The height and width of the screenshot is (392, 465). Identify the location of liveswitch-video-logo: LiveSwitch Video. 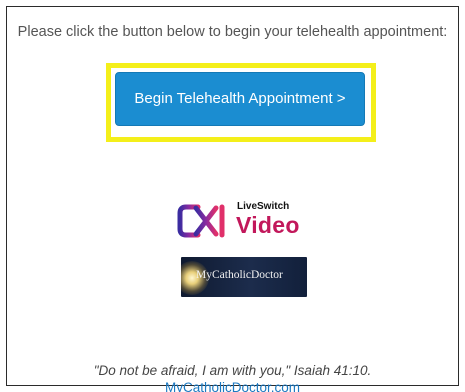
(241, 221).